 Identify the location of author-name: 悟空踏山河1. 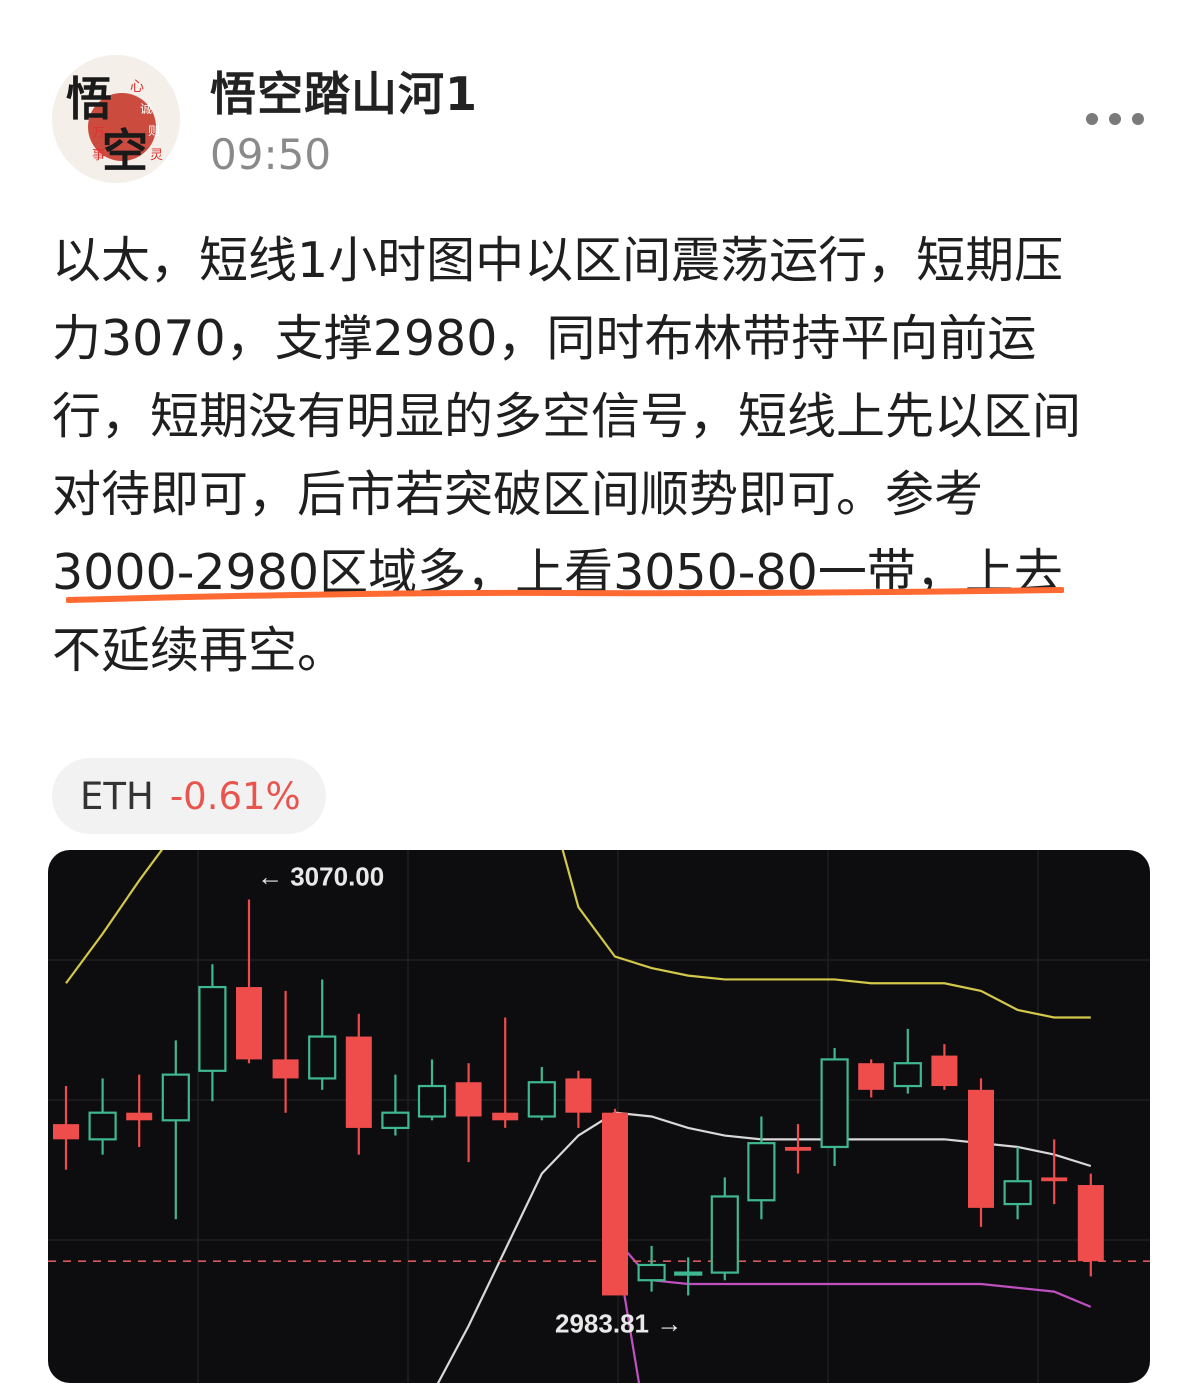
(344, 91).